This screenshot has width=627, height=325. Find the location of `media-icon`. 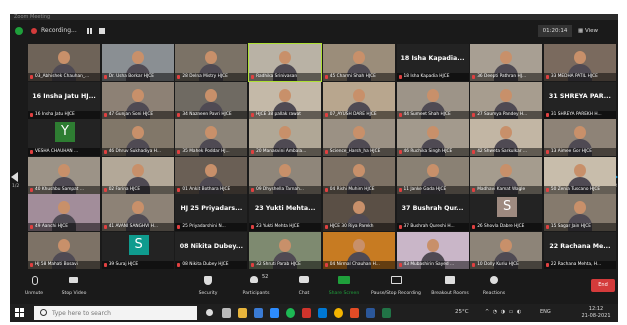

media-icon is located at coordinates (306, 313).